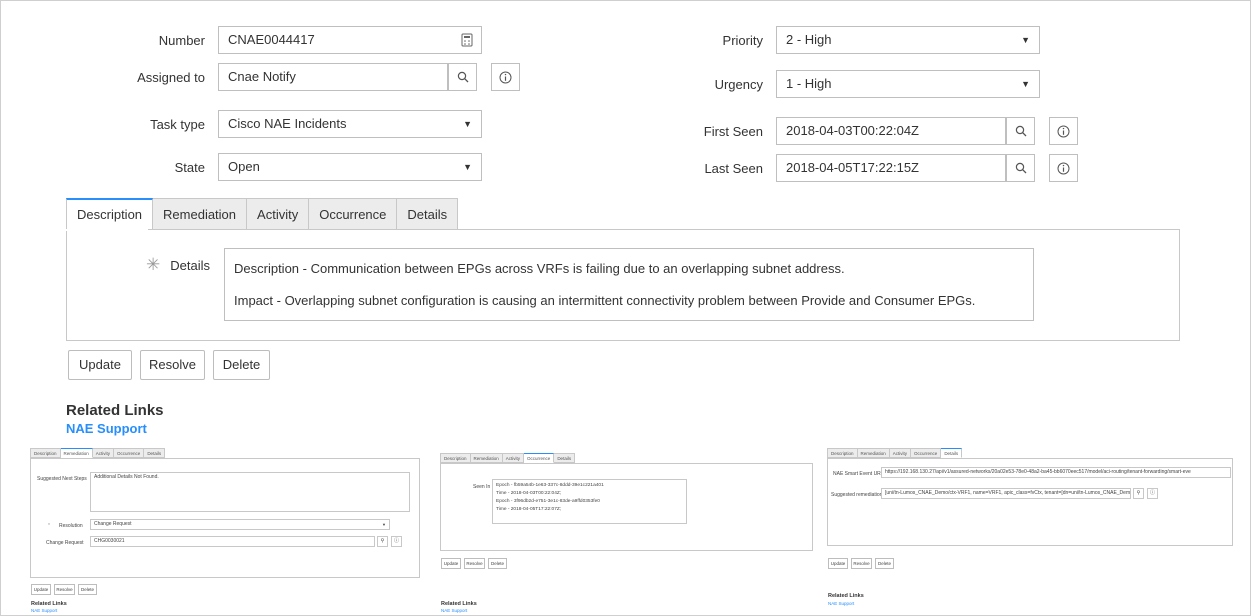  I want to click on calculator-icon, so click(467, 40).